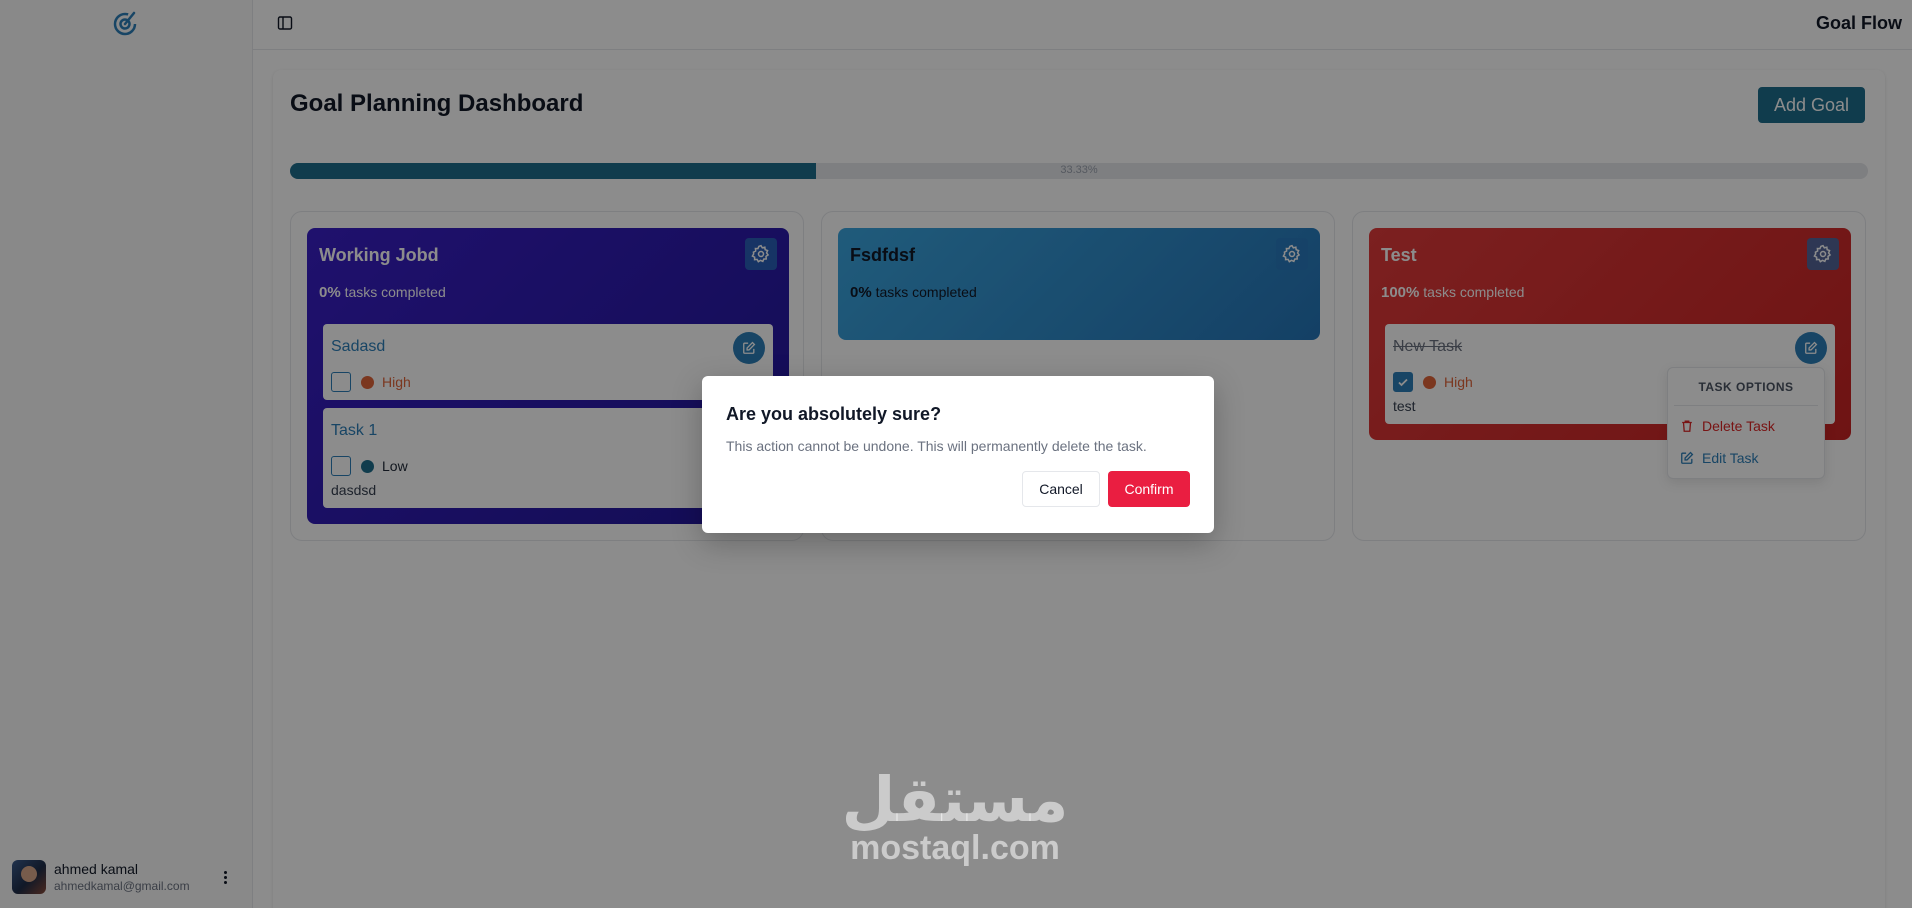 The width and height of the screenshot is (1912, 908). I want to click on confirm-button: Confirm, so click(1149, 489).